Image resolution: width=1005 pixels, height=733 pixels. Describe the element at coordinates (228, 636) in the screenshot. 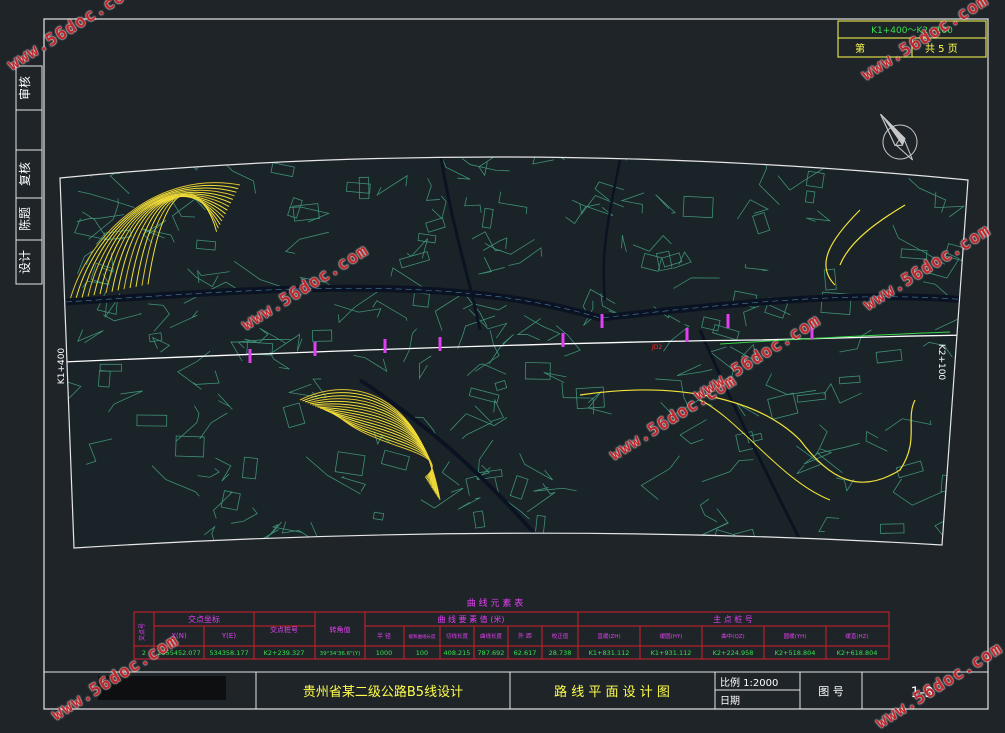

I see `h-y: Y(E)` at that location.